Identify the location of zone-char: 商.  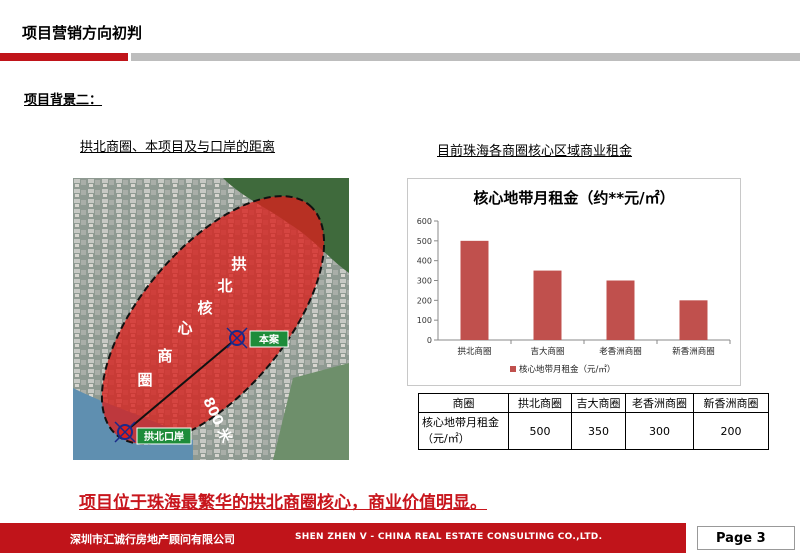
(164, 356).